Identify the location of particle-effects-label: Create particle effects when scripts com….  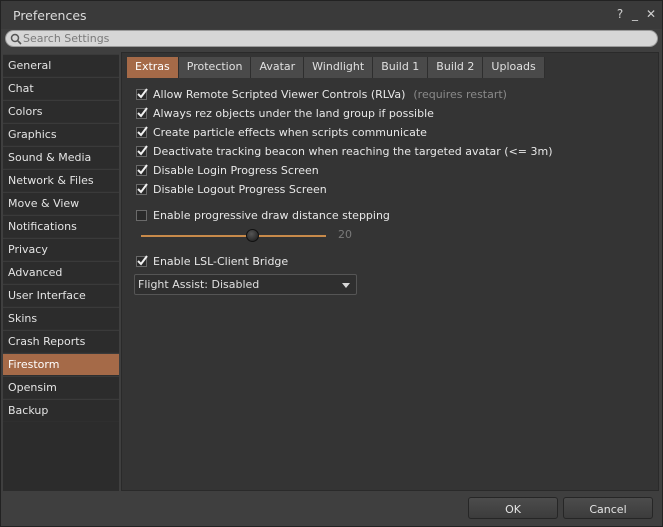
(290, 132).